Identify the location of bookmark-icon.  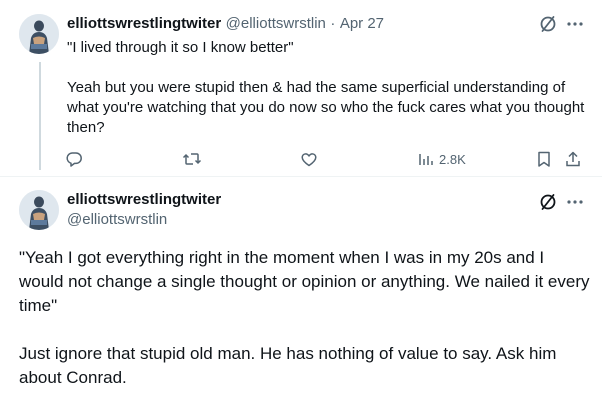
(544, 159).